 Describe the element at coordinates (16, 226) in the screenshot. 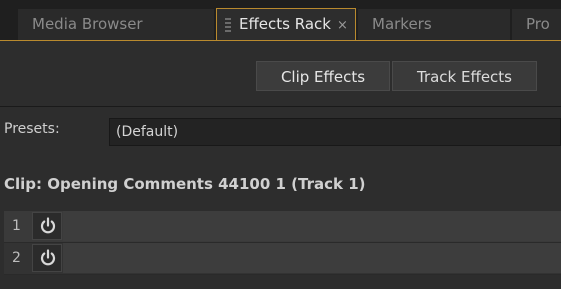

I see `rack-slot-number: 1` at that location.